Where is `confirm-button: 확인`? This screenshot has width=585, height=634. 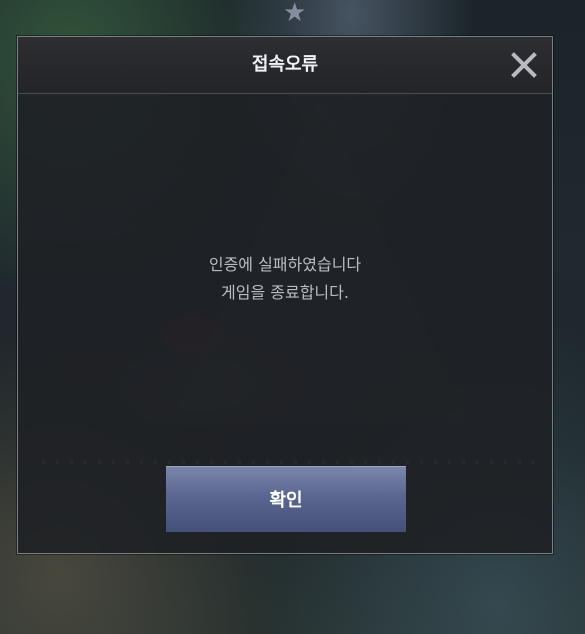
confirm-button: 확인 is located at coordinates (286, 499).